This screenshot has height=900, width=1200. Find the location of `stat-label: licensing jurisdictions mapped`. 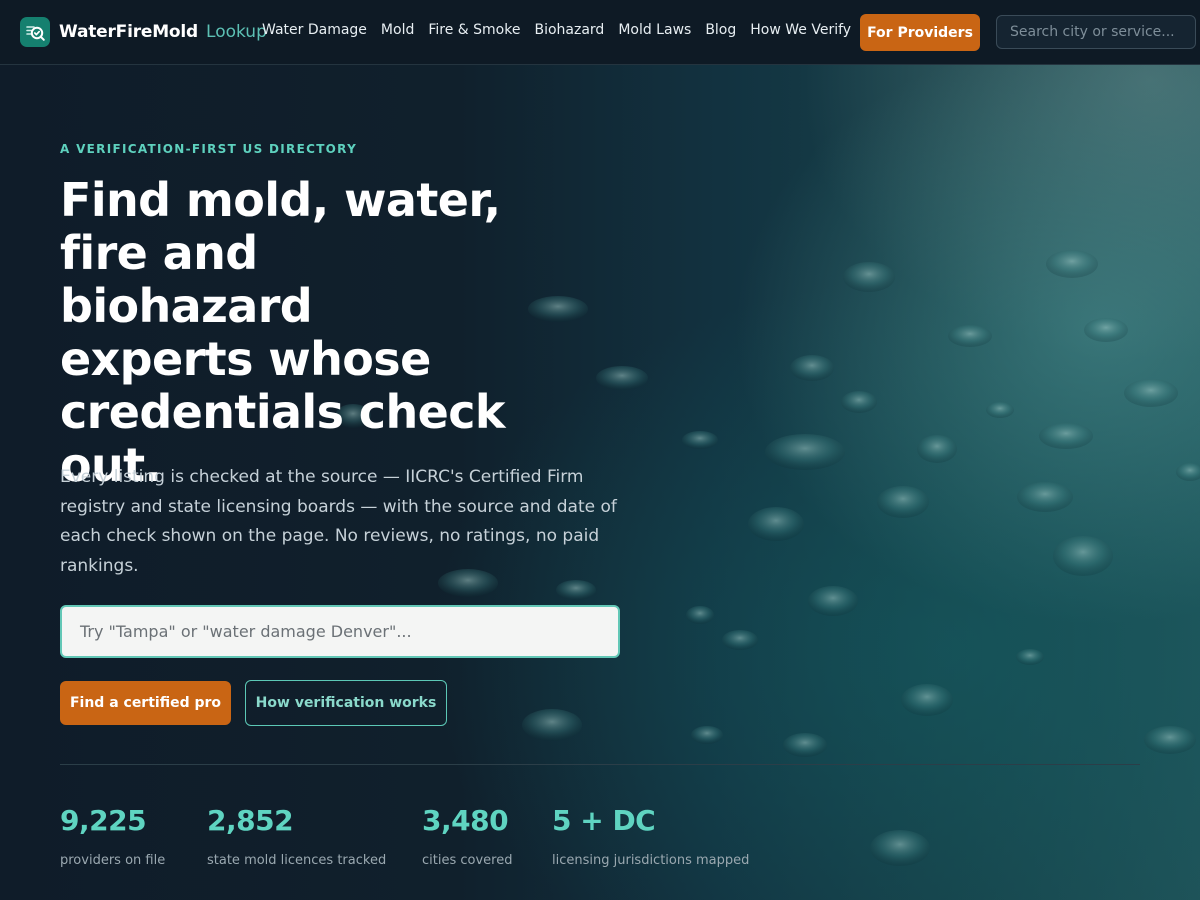

stat-label: licensing jurisdictions mapped is located at coordinates (651, 860).